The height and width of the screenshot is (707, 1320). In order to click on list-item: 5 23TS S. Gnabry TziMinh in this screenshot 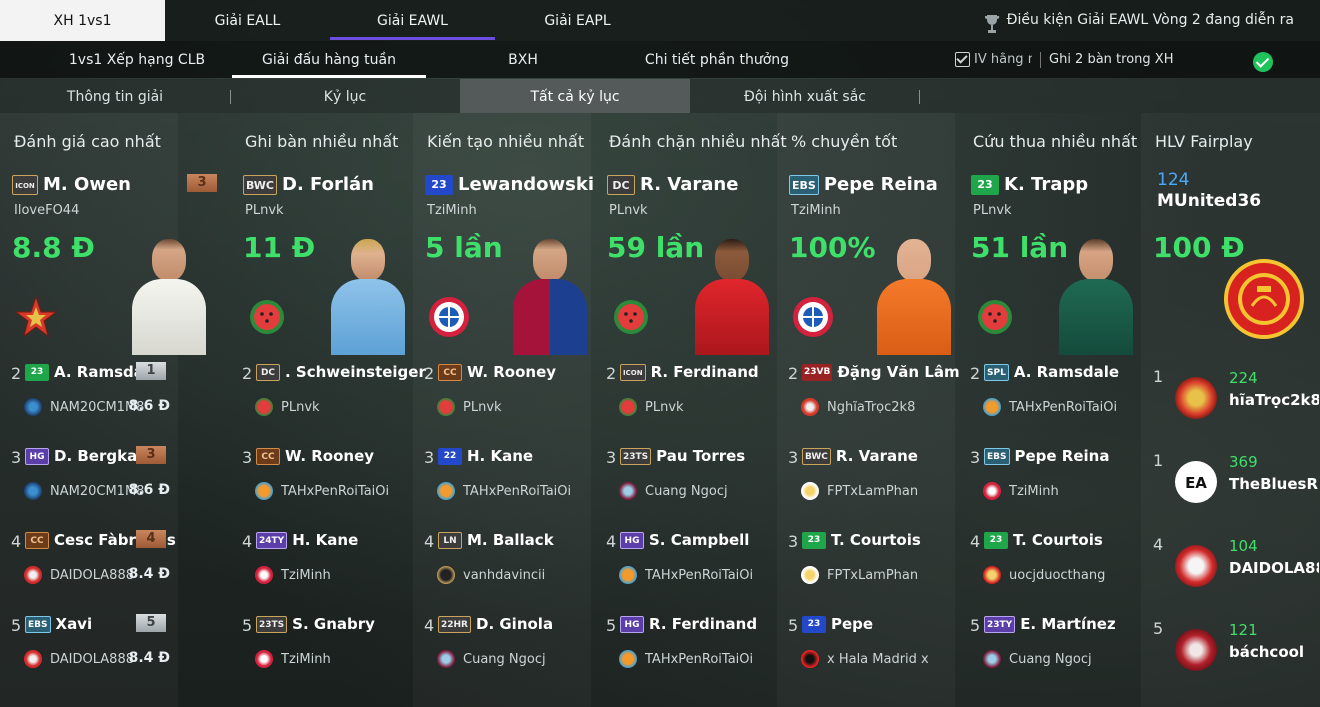, I will do `click(320, 652)`.